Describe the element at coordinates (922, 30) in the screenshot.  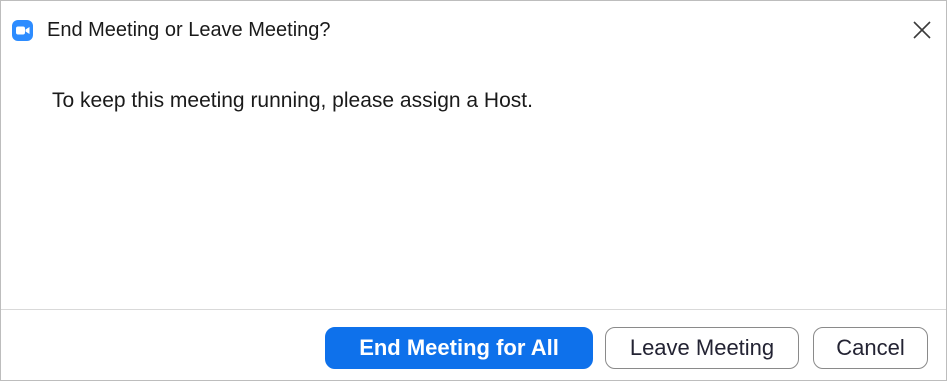
I see `close-icon` at that location.